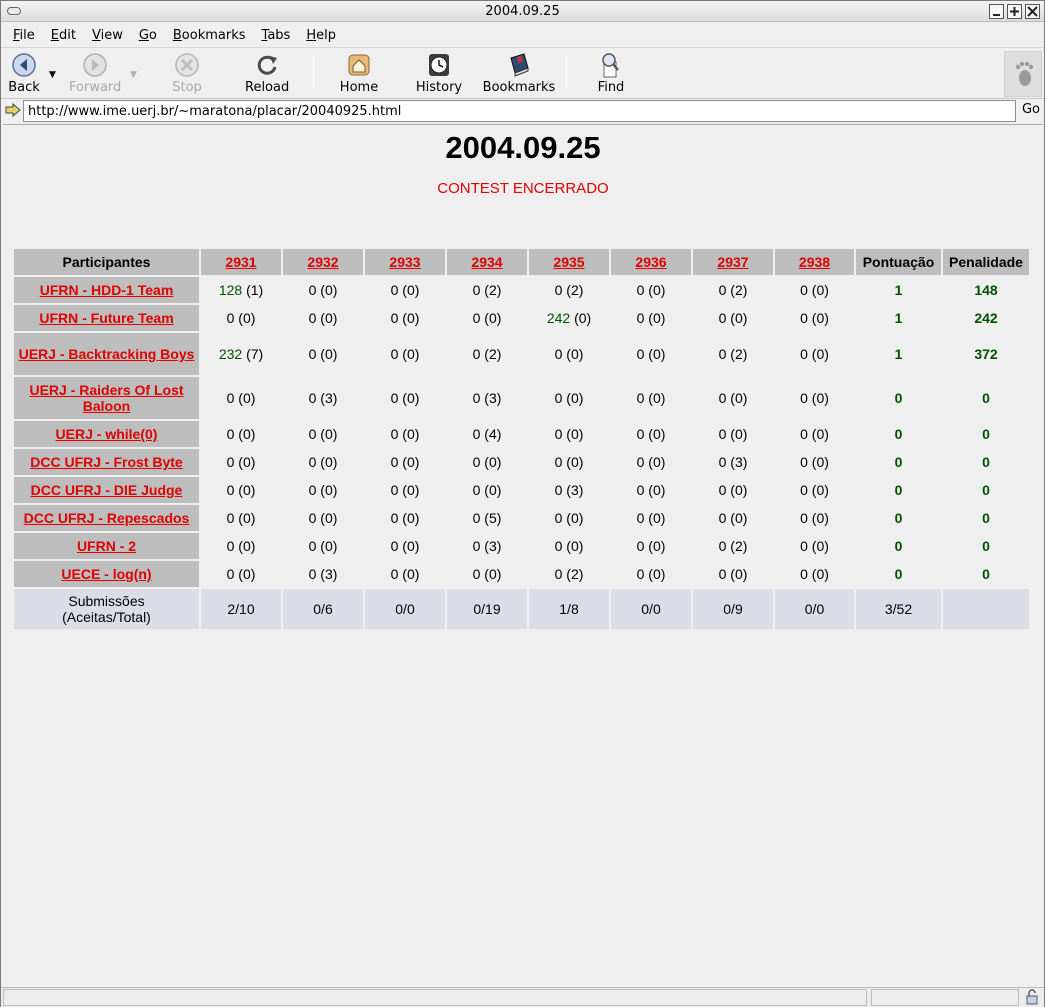 Image resolution: width=1045 pixels, height=1007 pixels. What do you see at coordinates (439, 73) in the screenshot?
I see `history-button: History` at bounding box center [439, 73].